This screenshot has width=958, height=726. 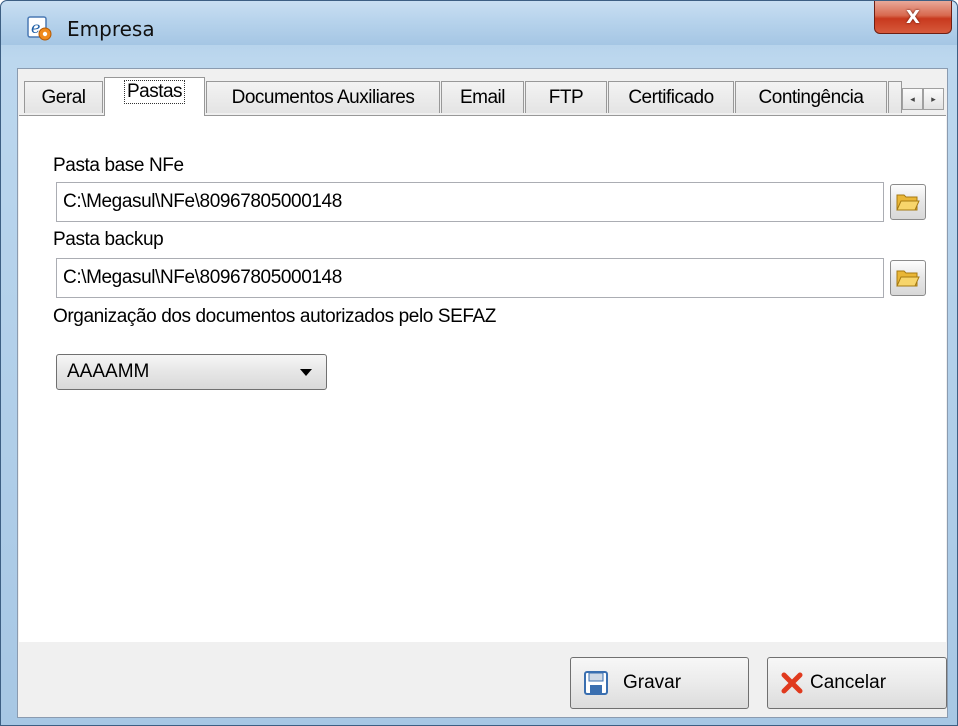 What do you see at coordinates (895, 97) in the screenshot?
I see `tab-overflow` at bounding box center [895, 97].